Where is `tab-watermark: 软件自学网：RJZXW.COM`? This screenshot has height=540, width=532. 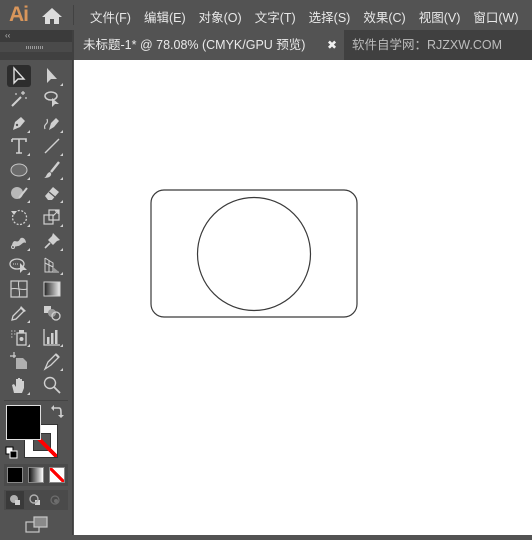
tab-watermark: 软件自学网：RJZXW.COM is located at coordinates (427, 45).